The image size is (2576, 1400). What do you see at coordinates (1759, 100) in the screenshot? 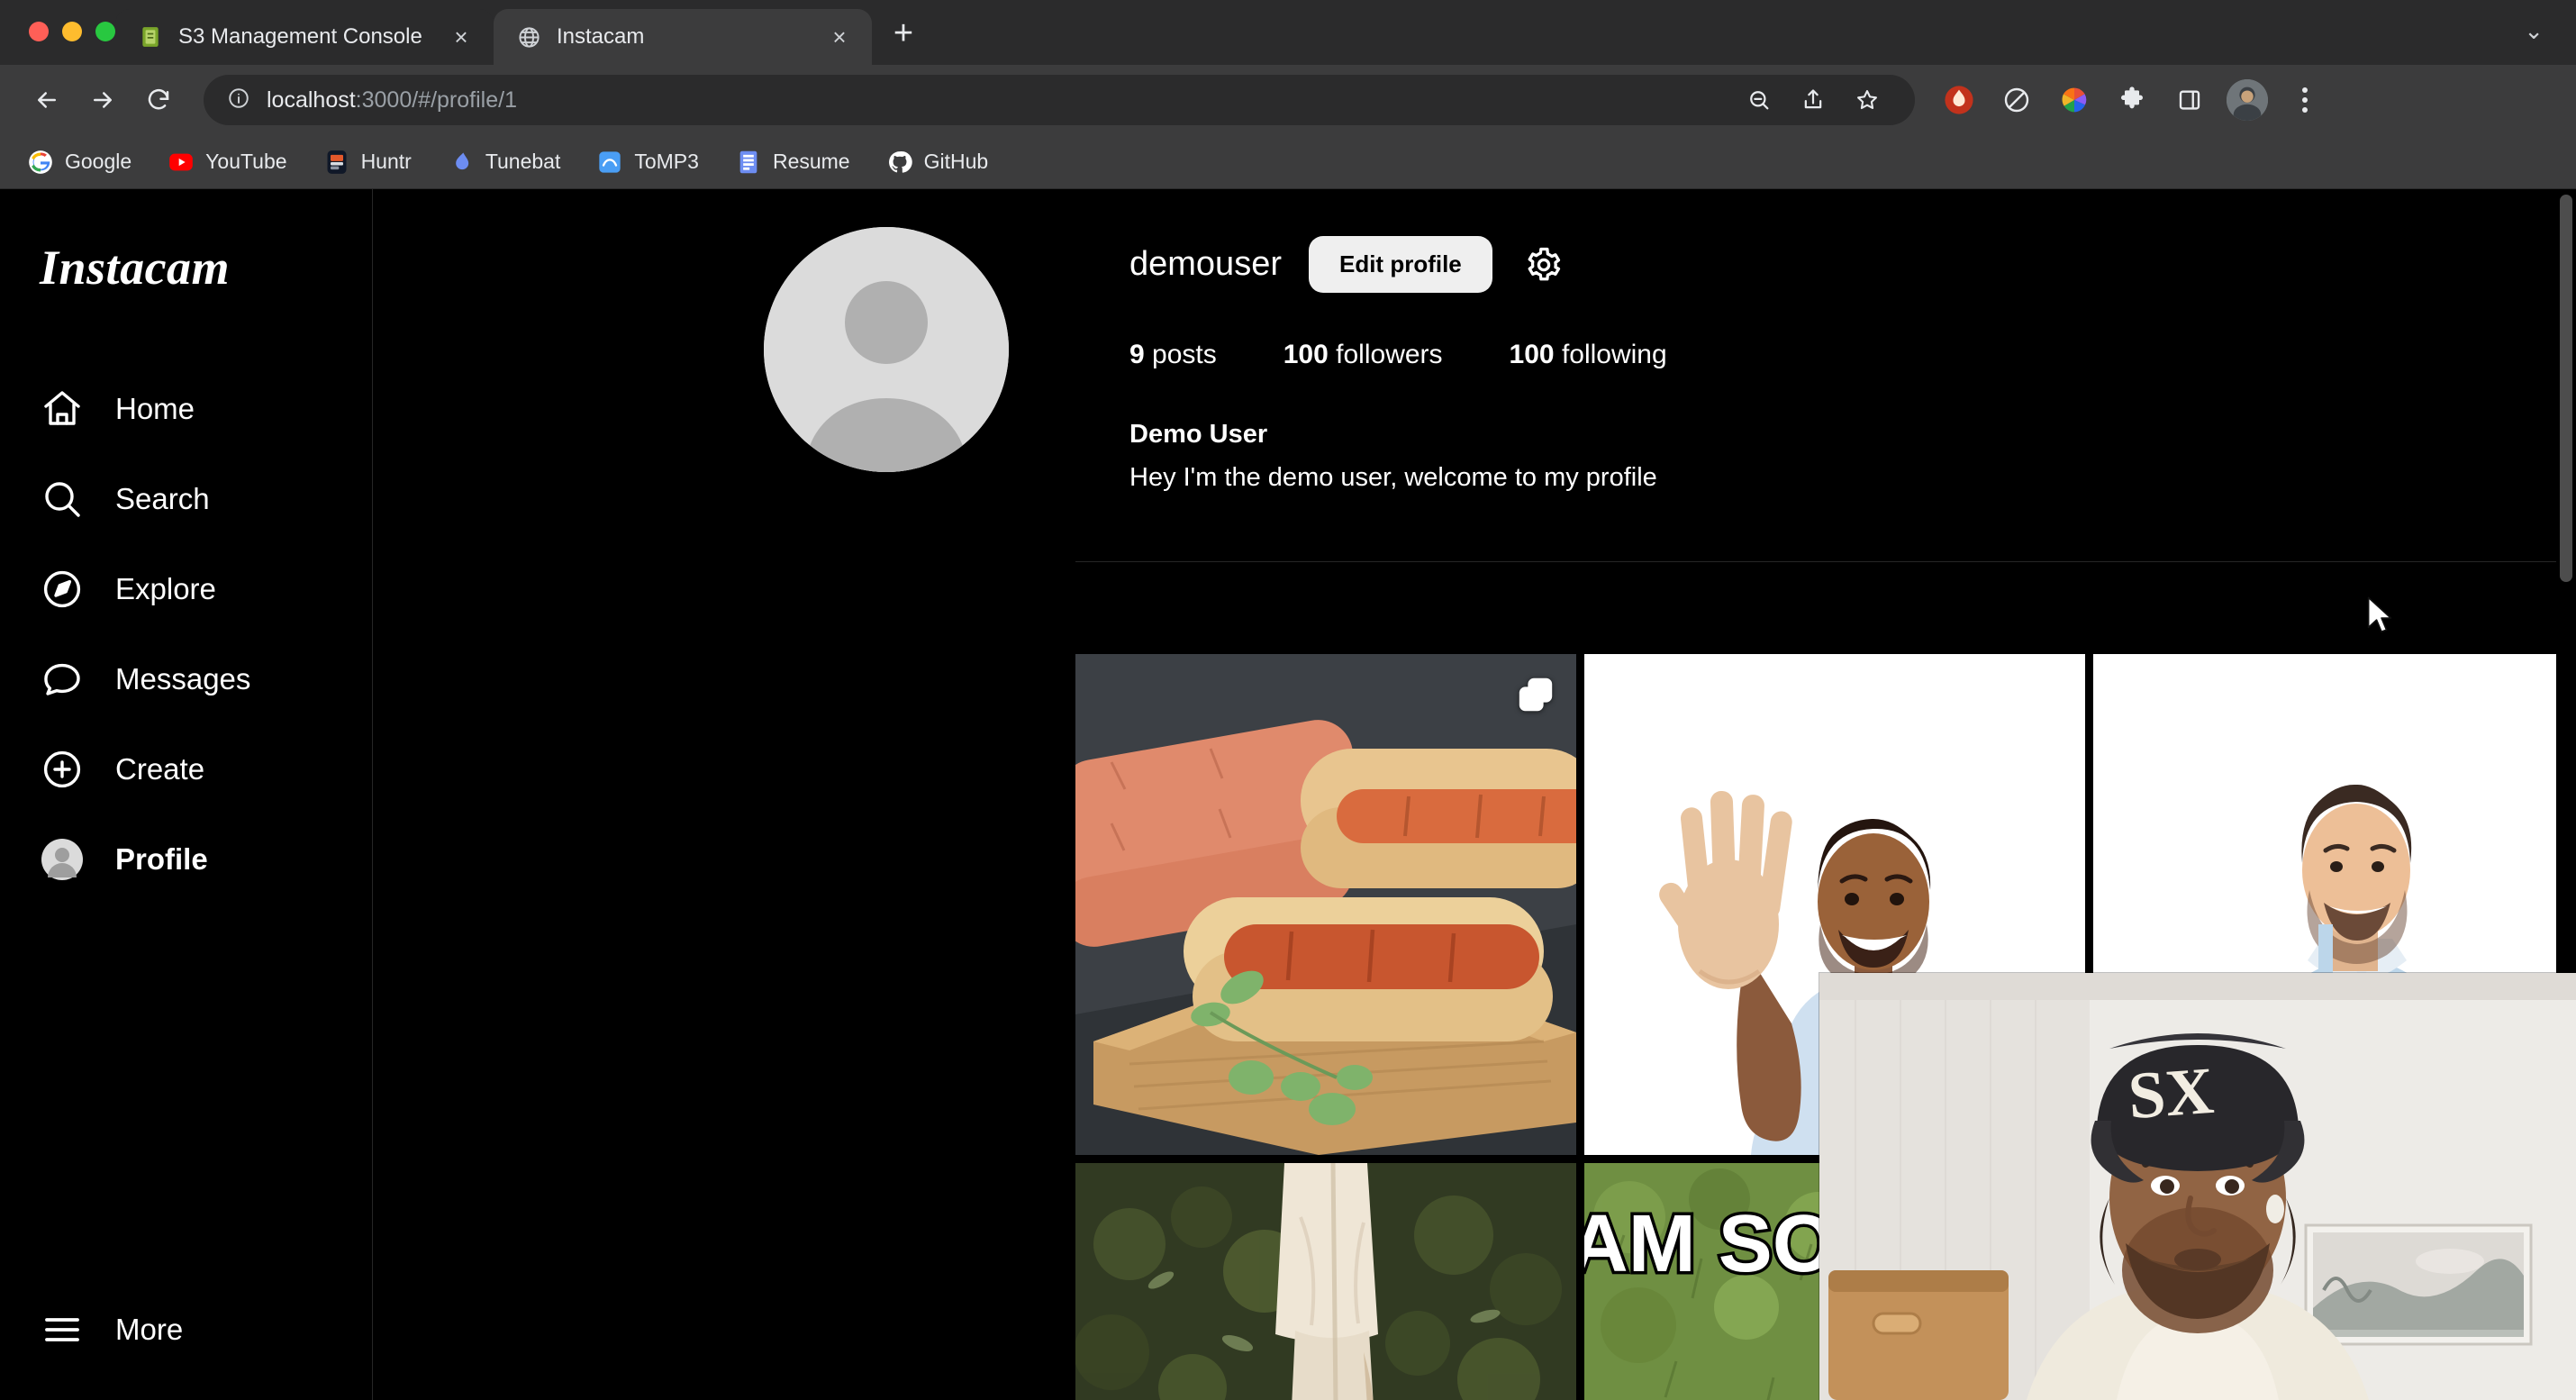
I see `zoom-out-icon` at bounding box center [1759, 100].